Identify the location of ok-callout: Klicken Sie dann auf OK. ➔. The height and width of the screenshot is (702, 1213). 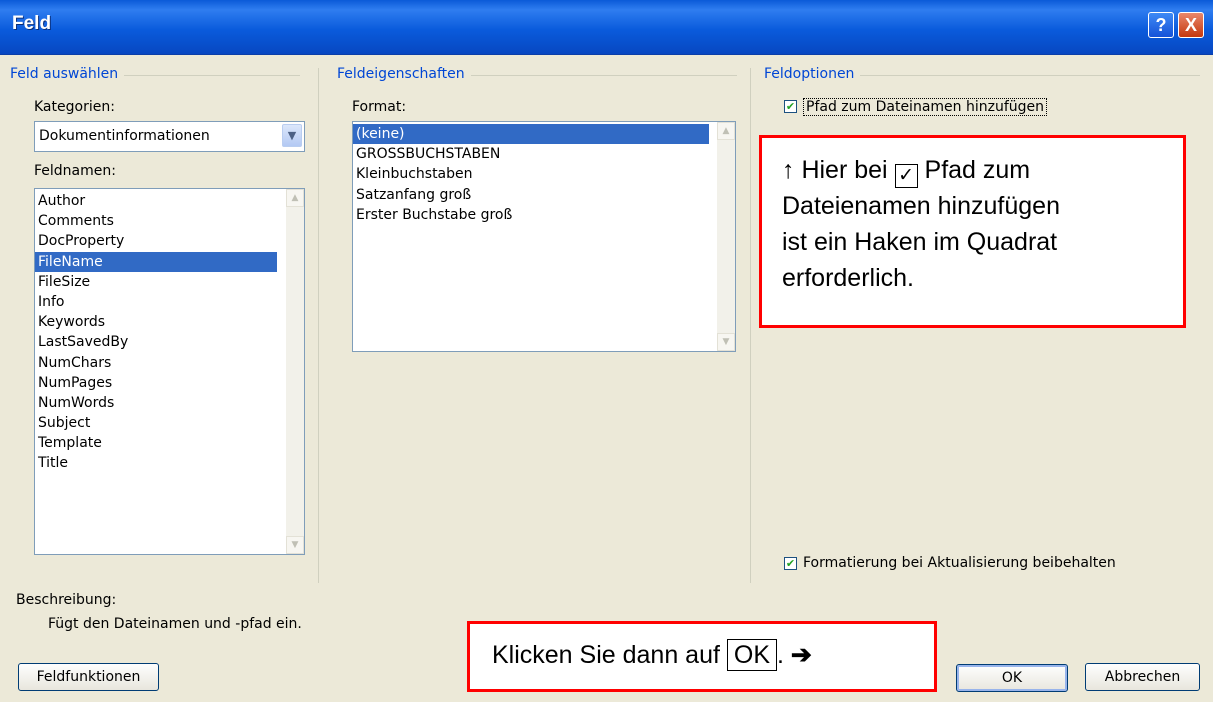
(702, 656).